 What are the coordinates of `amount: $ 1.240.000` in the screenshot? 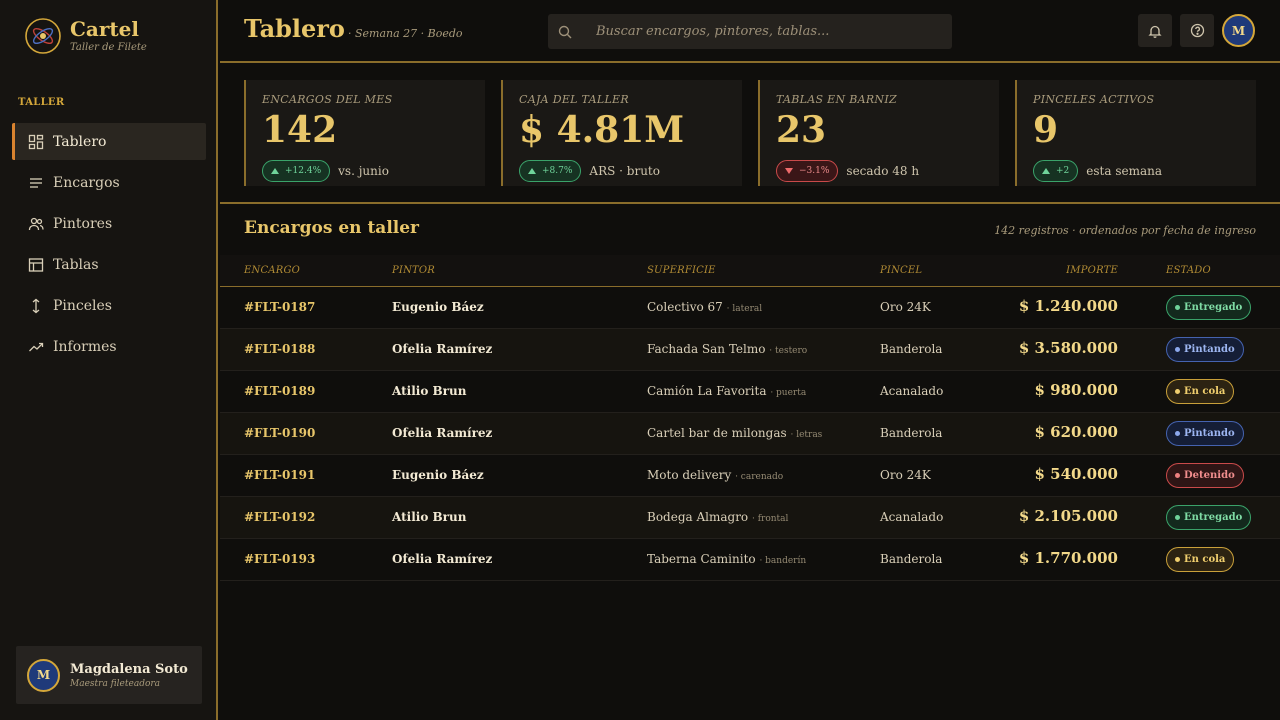 It's located at (1068, 306).